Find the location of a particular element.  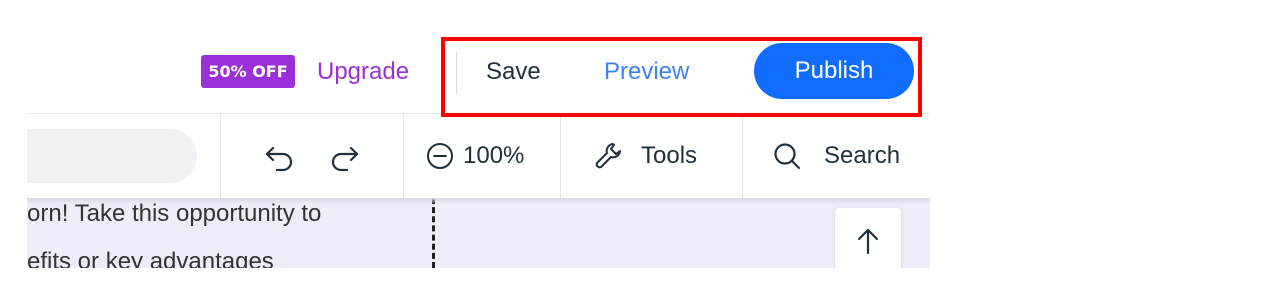

discount-badge: 50% OFF is located at coordinates (248, 71).